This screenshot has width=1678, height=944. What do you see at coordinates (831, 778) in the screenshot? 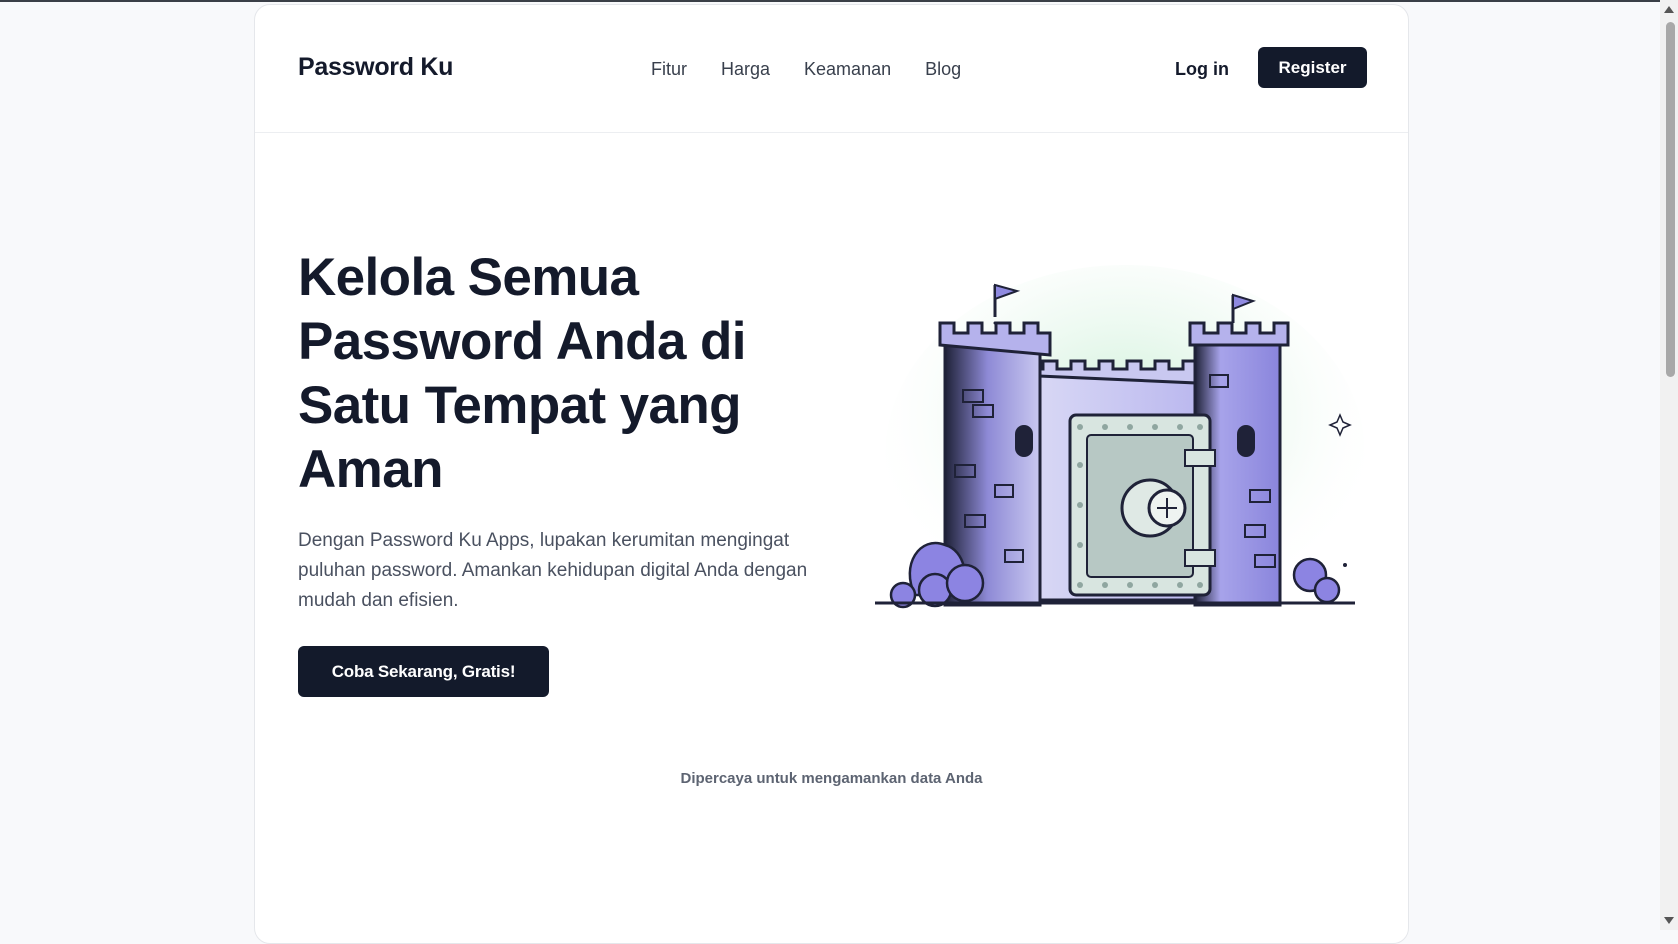
I see `trust-text: Dipercaya untuk mengamankan data Anda` at bounding box center [831, 778].